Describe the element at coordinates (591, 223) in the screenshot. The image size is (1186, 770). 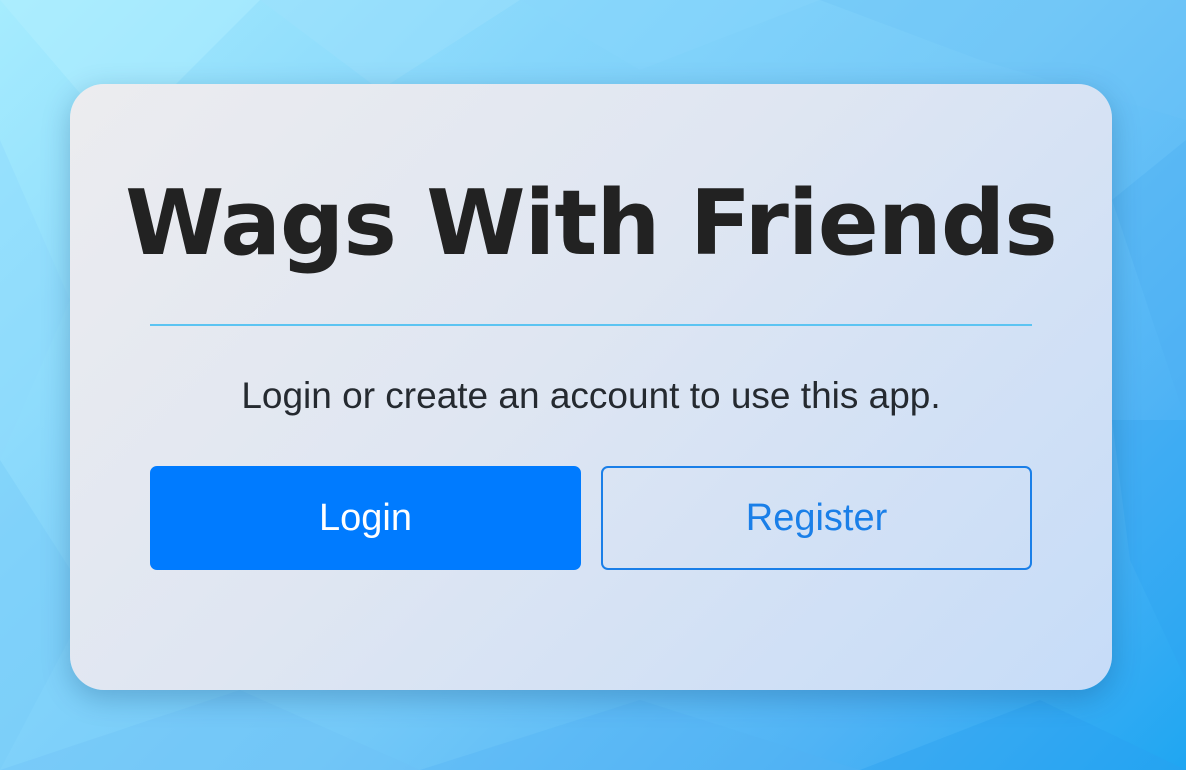
I see `app-title: Wags With Friends` at that location.